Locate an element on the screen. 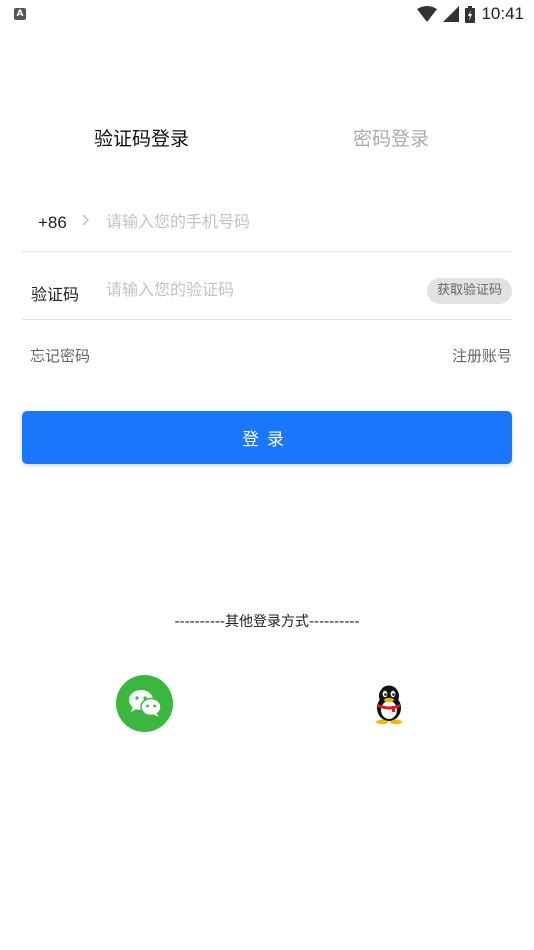 This screenshot has width=534, height=950. signal-icon is located at coordinates (451, 14).